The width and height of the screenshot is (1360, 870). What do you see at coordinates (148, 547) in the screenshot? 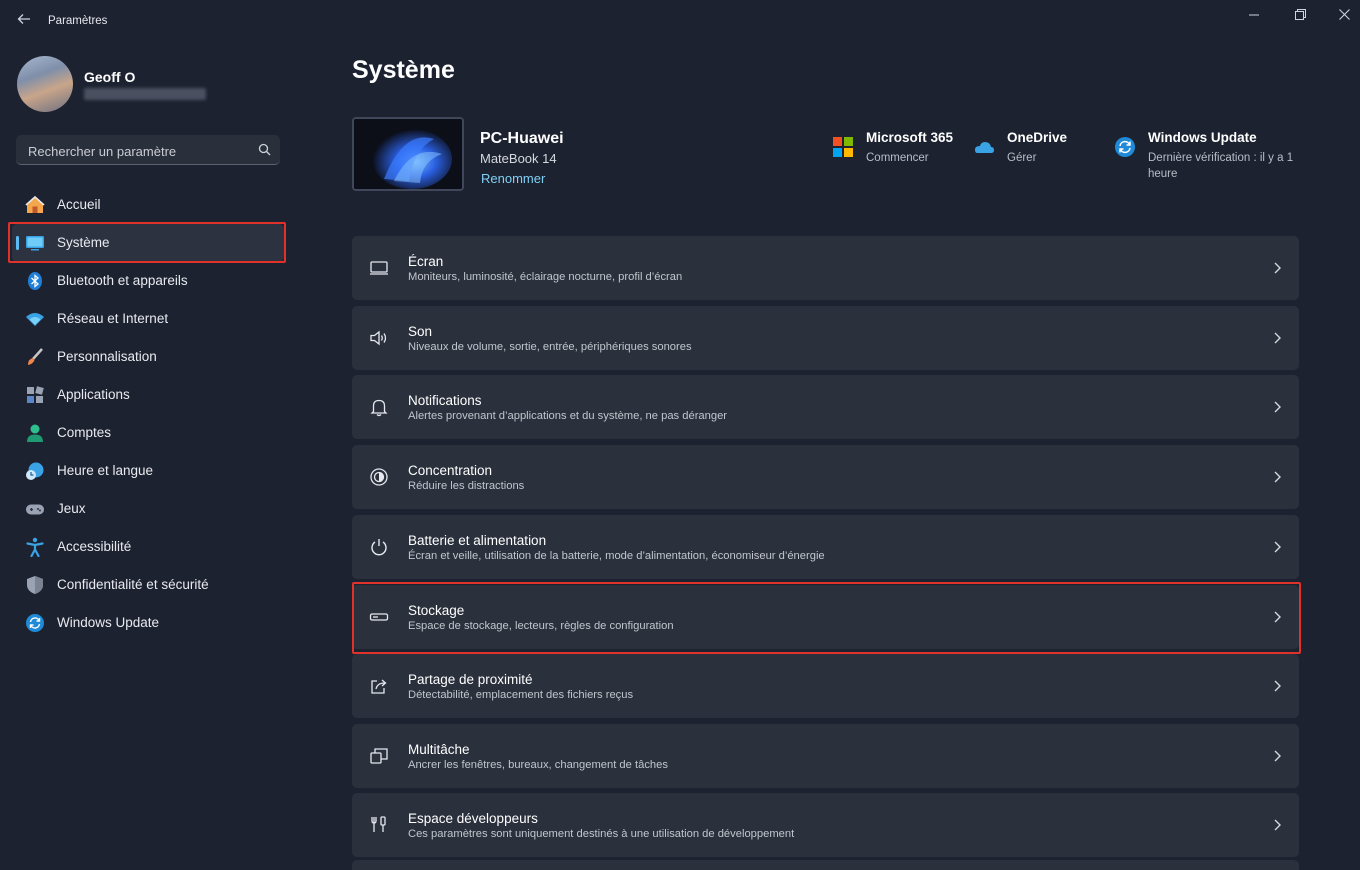
I see `sidebar-item-accessibilite: Accessibilité` at bounding box center [148, 547].